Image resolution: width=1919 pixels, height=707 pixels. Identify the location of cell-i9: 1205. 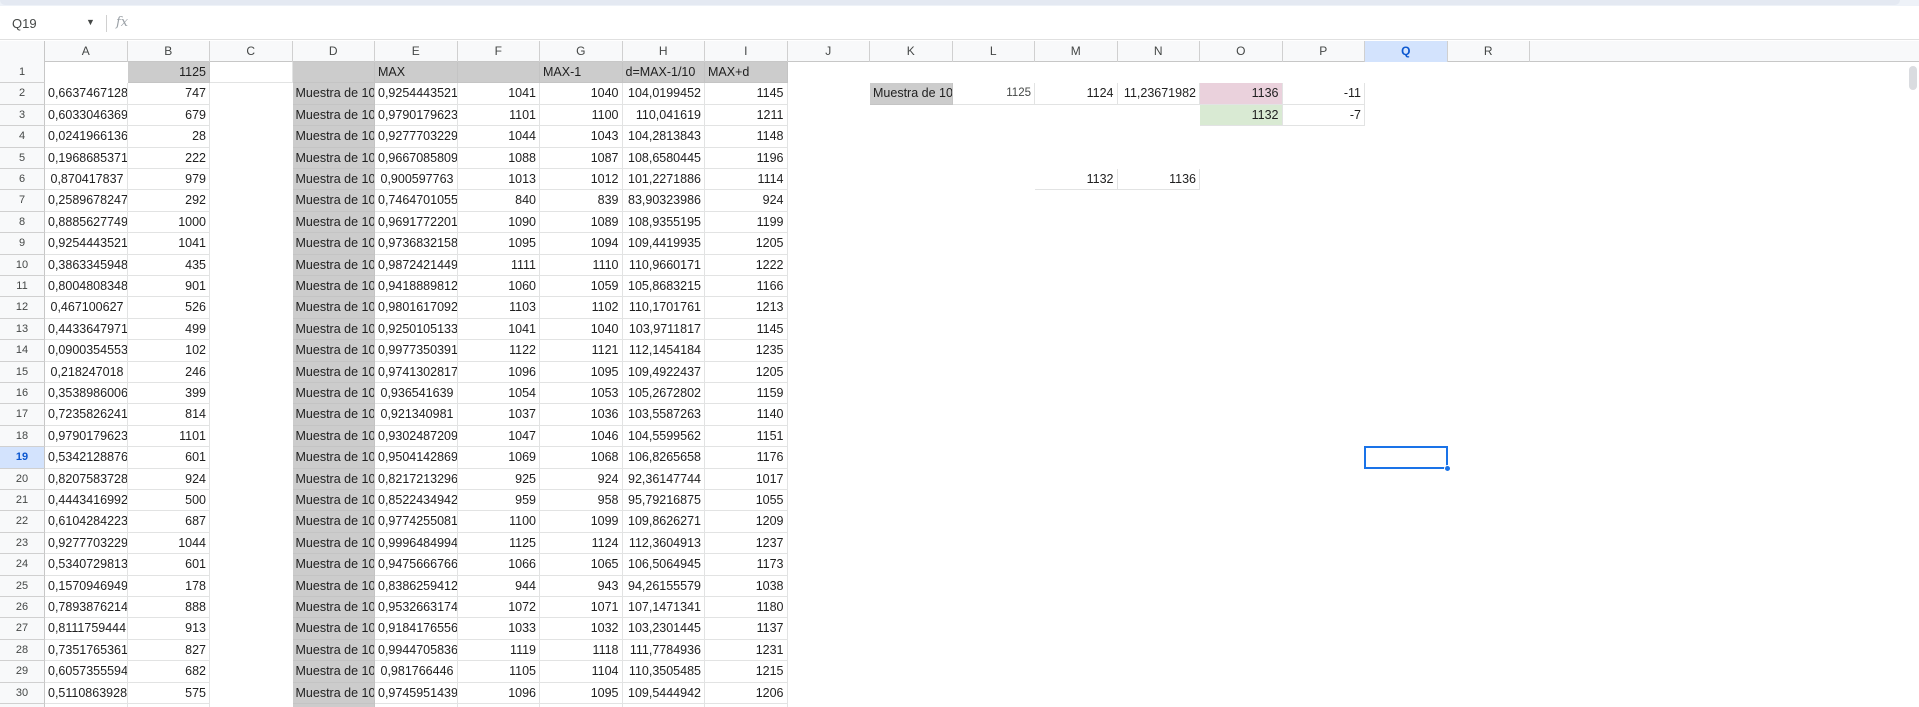
(746, 244).